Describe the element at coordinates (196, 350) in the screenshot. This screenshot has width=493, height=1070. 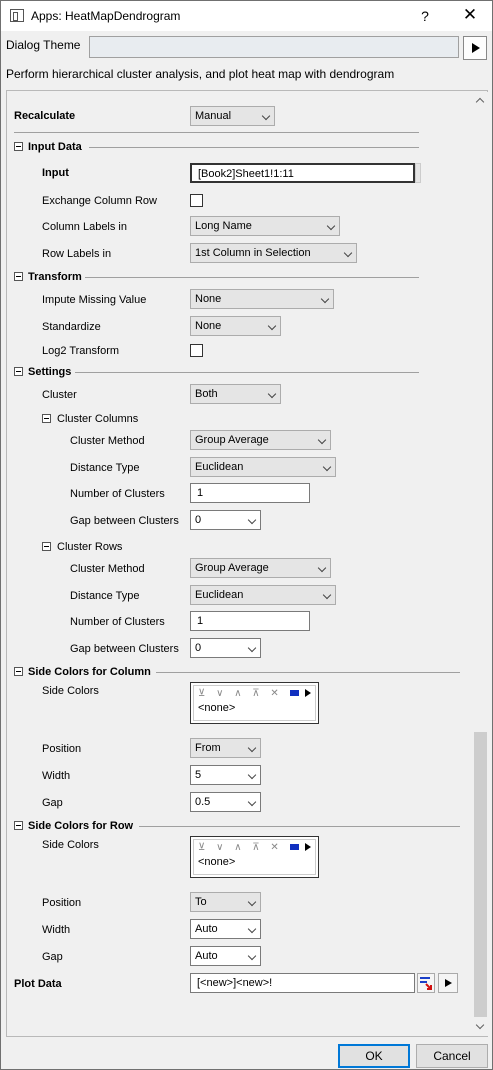
I see `log2-transform-checkbox` at that location.